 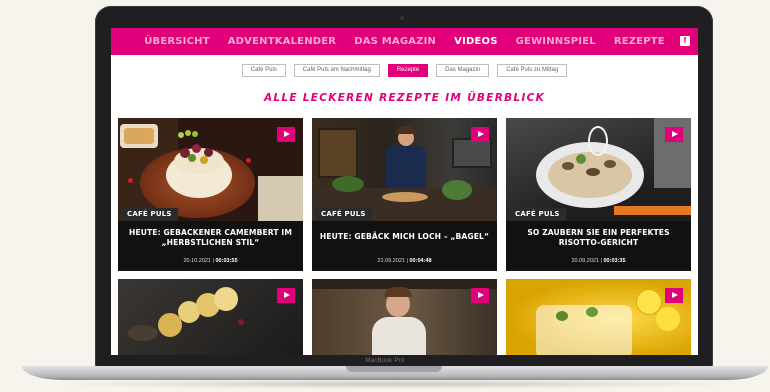 I want to click on video-meta: 20.09.2021 | 00:03:35, so click(x=598, y=261).